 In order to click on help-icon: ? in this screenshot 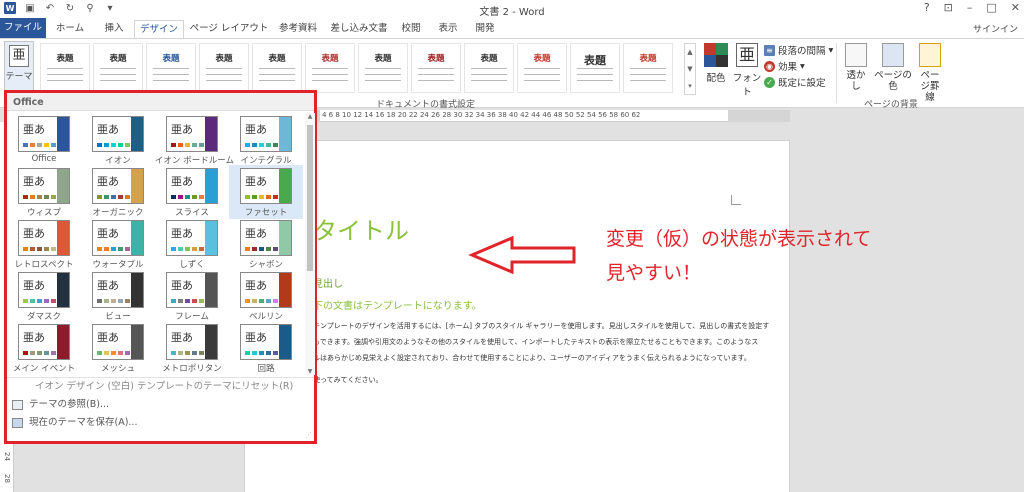, I will do `click(927, 7)`.